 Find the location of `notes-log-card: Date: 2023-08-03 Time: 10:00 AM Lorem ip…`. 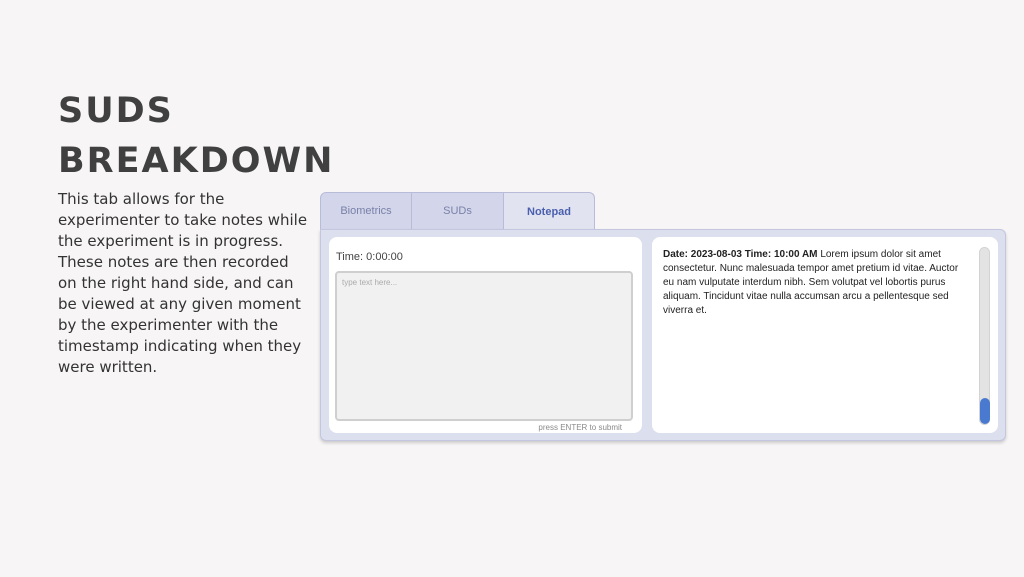

notes-log-card: Date: 2023-08-03 Time: 10:00 AM Lorem ip… is located at coordinates (825, 335).